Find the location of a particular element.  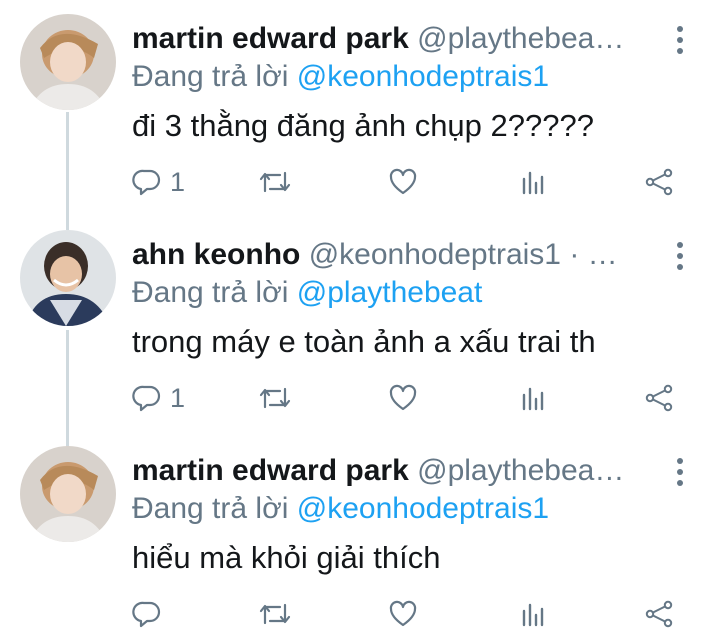

reply-button is located at coordinates (151, 614).